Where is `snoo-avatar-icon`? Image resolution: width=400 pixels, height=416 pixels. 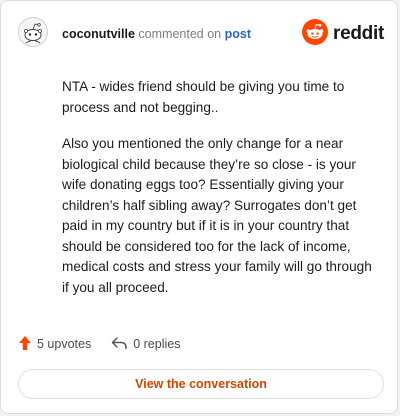
snoo-avatar-icon is located at coordinates (33, 32).